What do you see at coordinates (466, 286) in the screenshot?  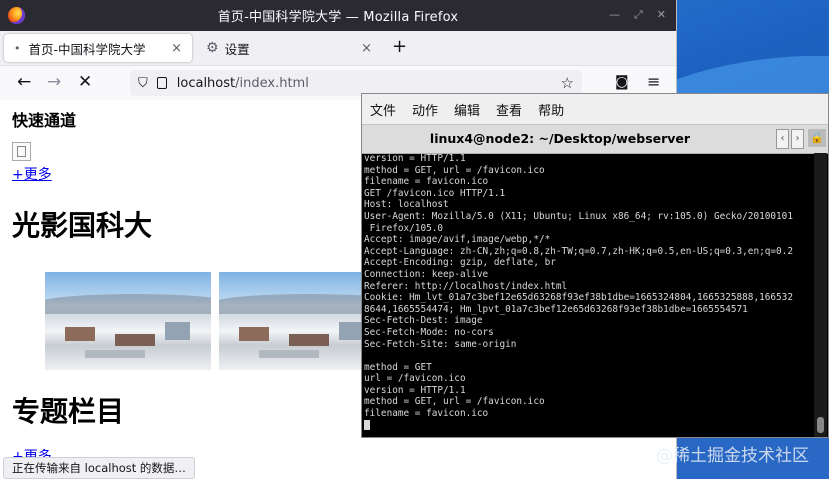 I see `terminal-line: Referer: http://localhost/index.html` at bounding box center [466, 286].